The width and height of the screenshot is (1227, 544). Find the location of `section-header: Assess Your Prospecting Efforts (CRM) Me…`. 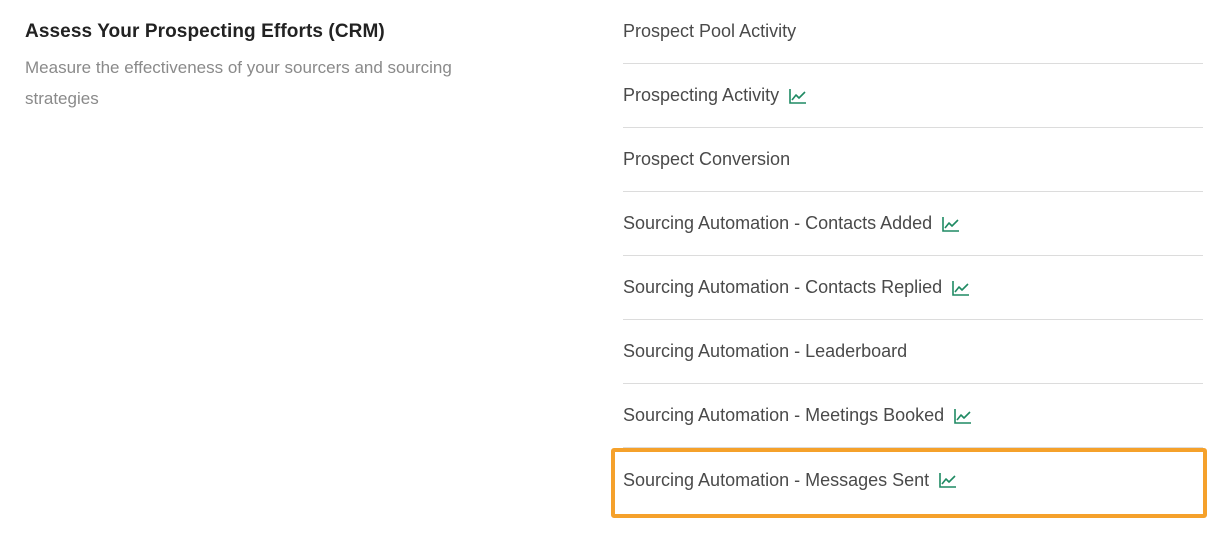

section-header: Assess Your Prospecting Efforts (CRM) Me… is located at coordinates (285, 66).